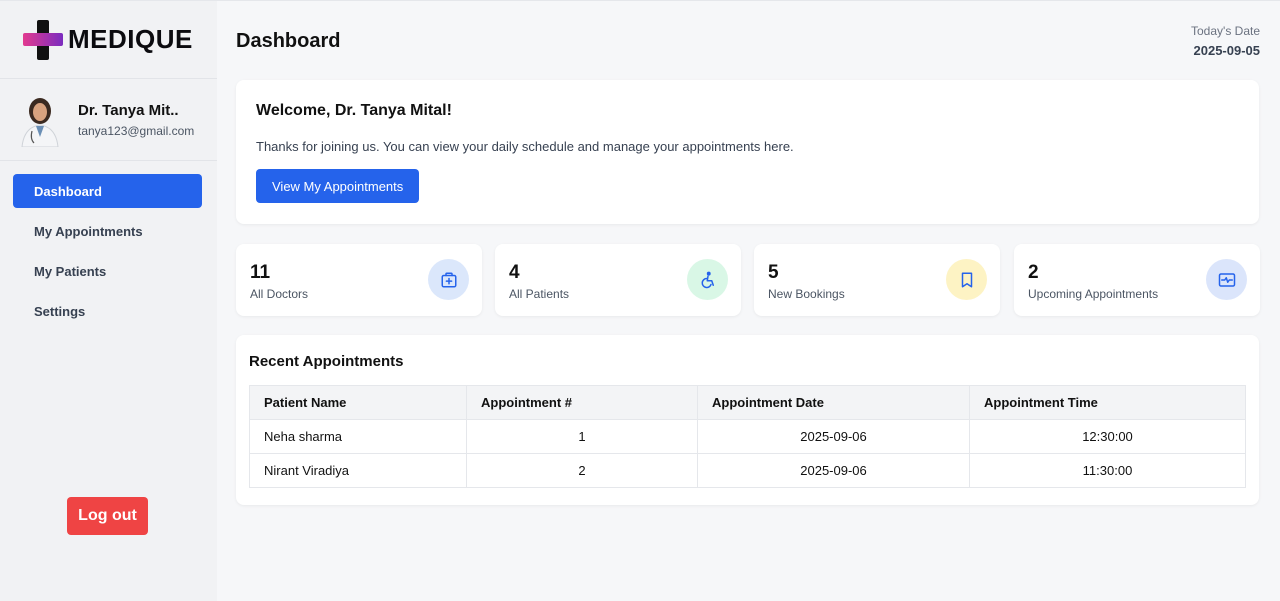 The width and height of the screenshot is (1280, 601). I want to click on brand-name: MEDIQUE, so click(130, 39).